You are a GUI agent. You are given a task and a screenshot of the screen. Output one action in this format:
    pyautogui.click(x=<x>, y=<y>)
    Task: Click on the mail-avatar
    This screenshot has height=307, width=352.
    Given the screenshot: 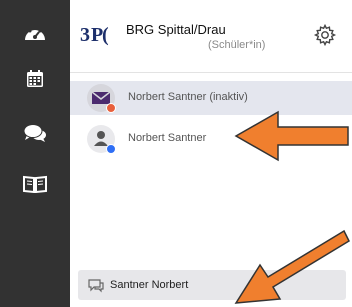 What is the action you would take?
    pyautogui.click(x=101, y=98)
    